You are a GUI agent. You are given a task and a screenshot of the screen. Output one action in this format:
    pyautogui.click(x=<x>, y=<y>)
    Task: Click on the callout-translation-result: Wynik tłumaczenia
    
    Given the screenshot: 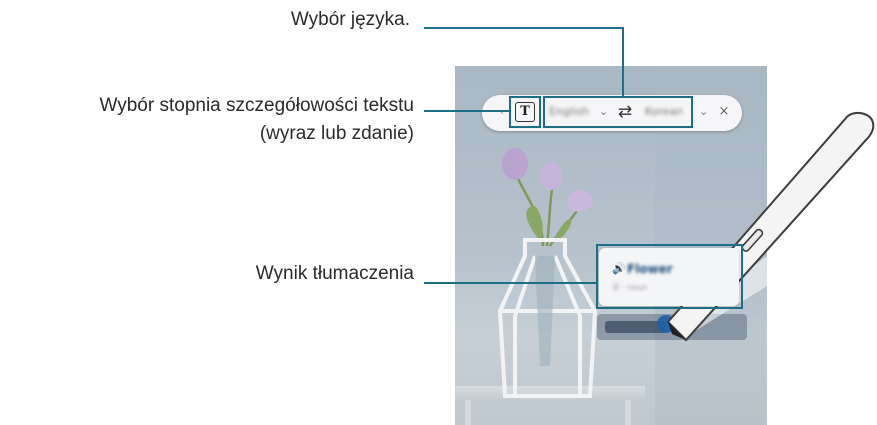 What is the action you would take?
    pyautogui.click(x=282, y=274)
    